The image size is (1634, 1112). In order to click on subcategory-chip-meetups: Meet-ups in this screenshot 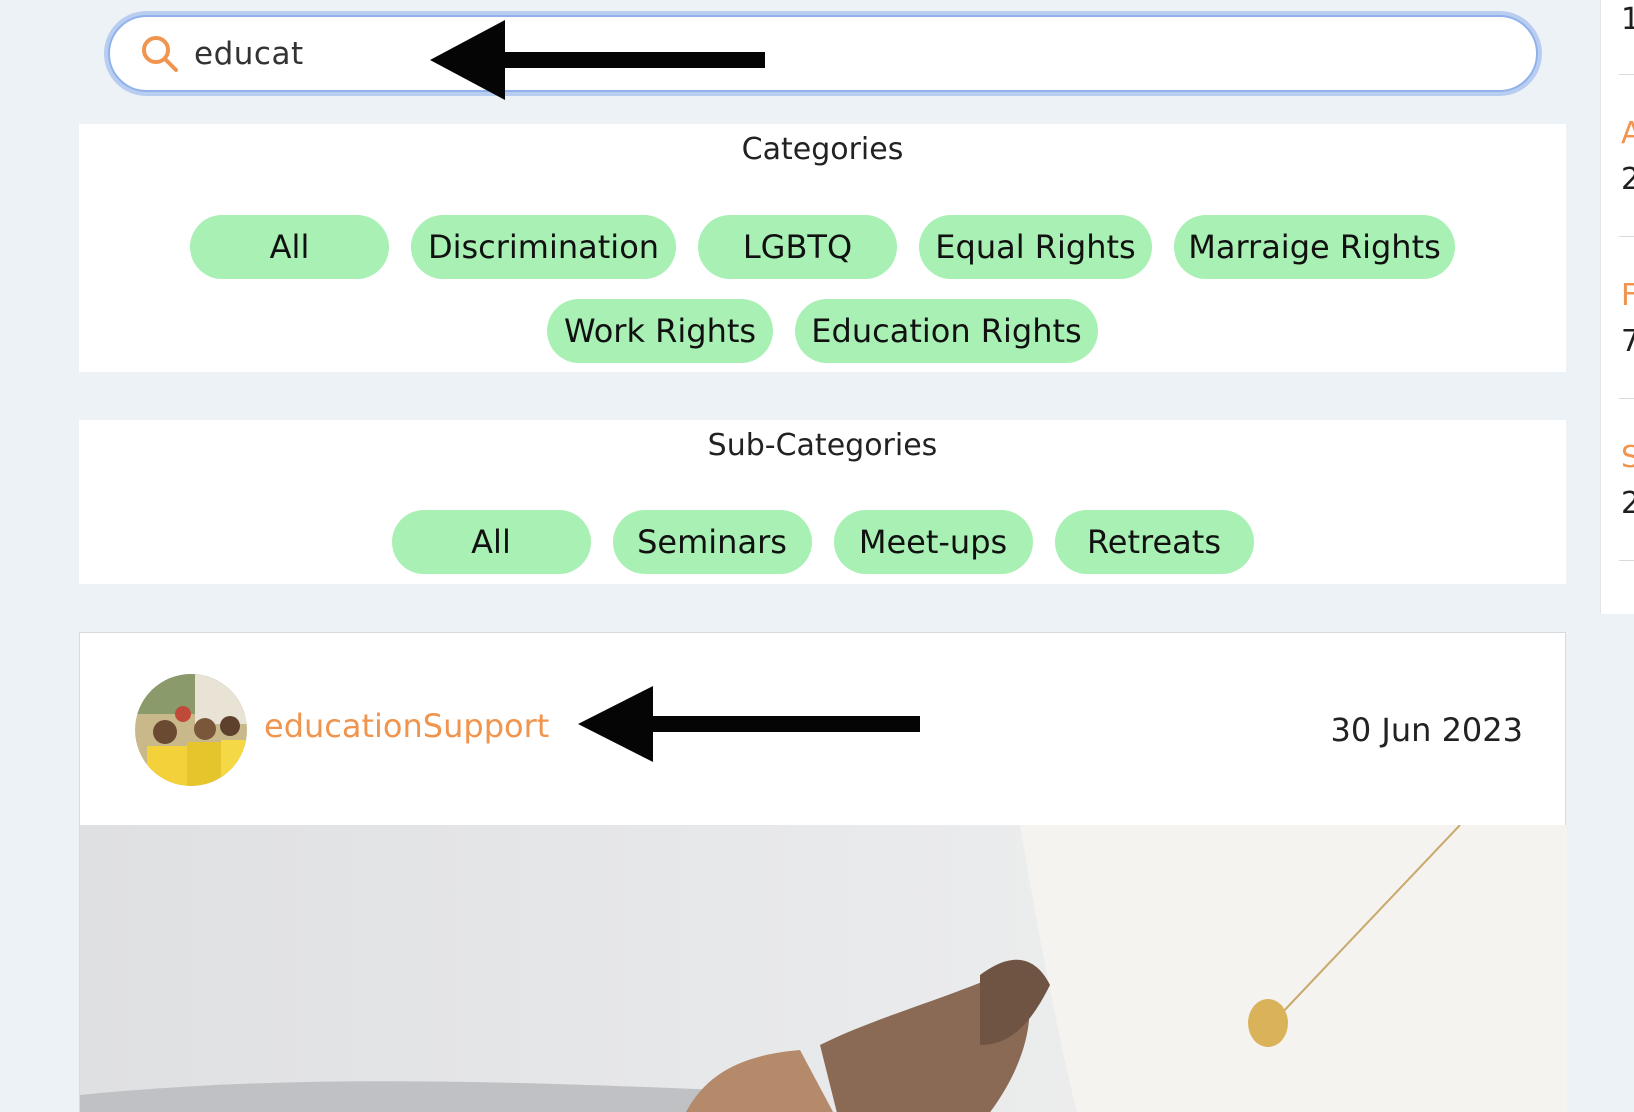, I will do `click(933, 542)`.